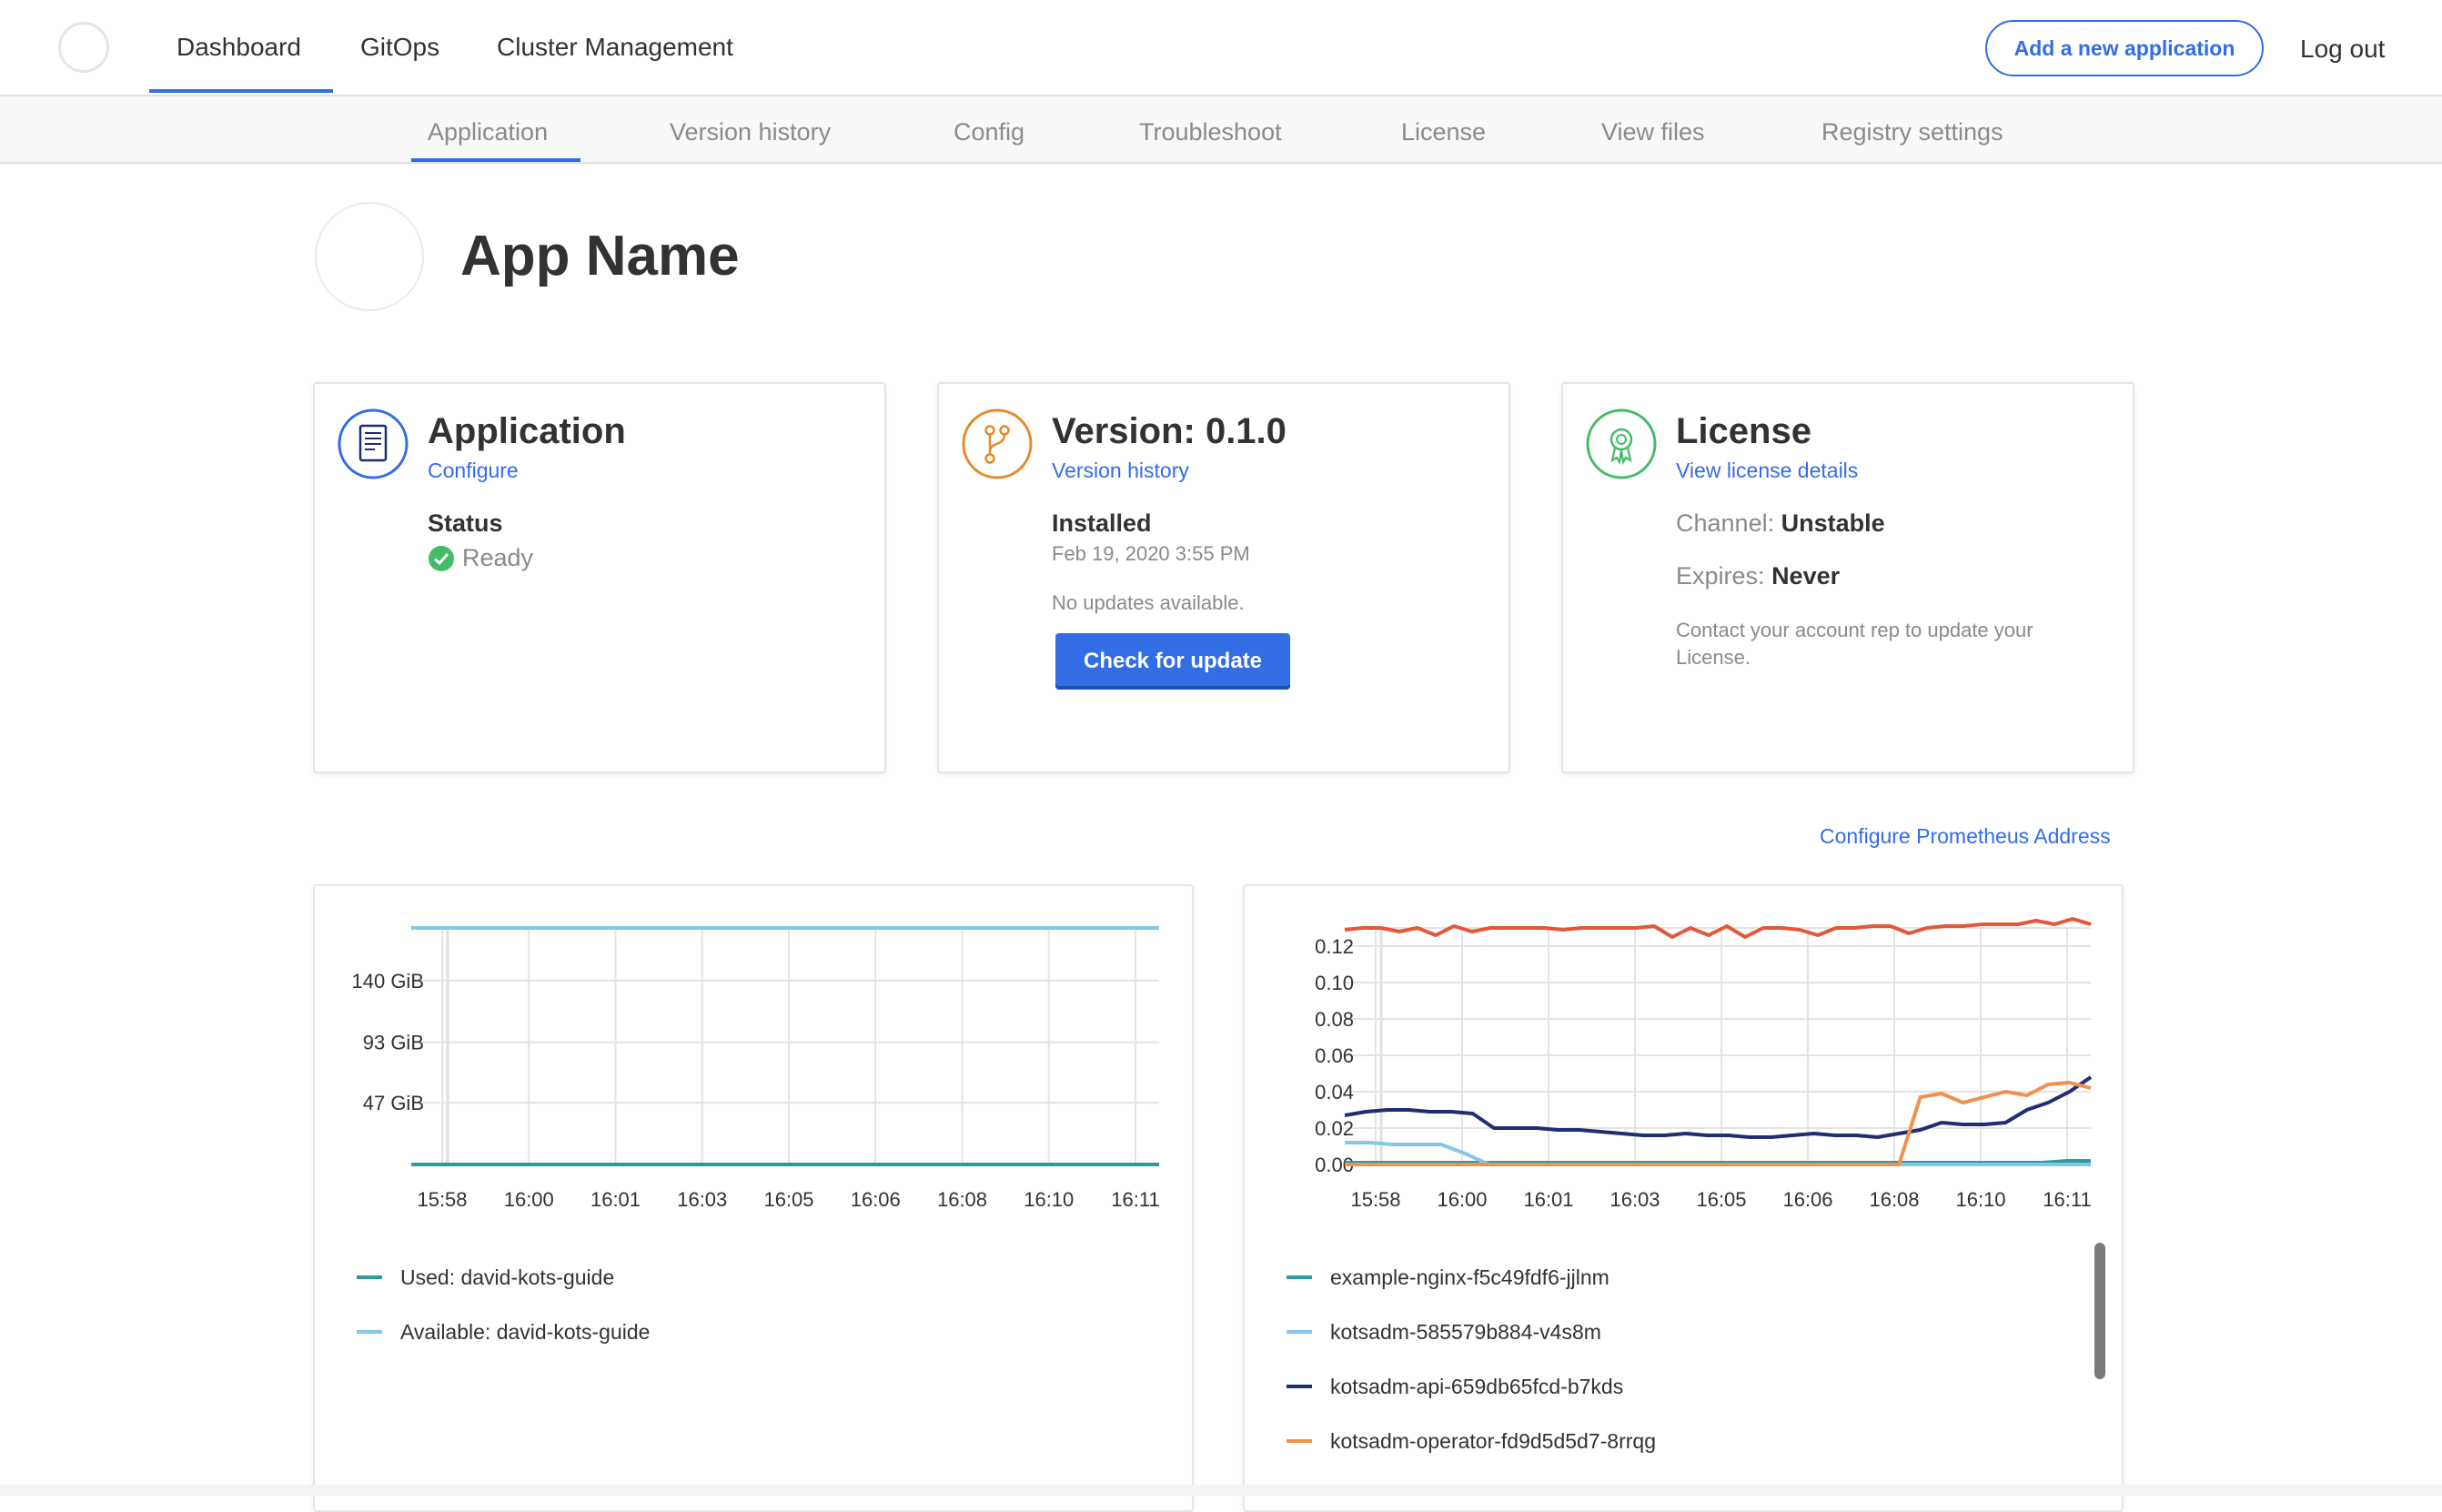 The image size is (2442, 1512). Describe the element at coordinates (466, 523) in the screenshot. I see `status-label: Status` at that location.